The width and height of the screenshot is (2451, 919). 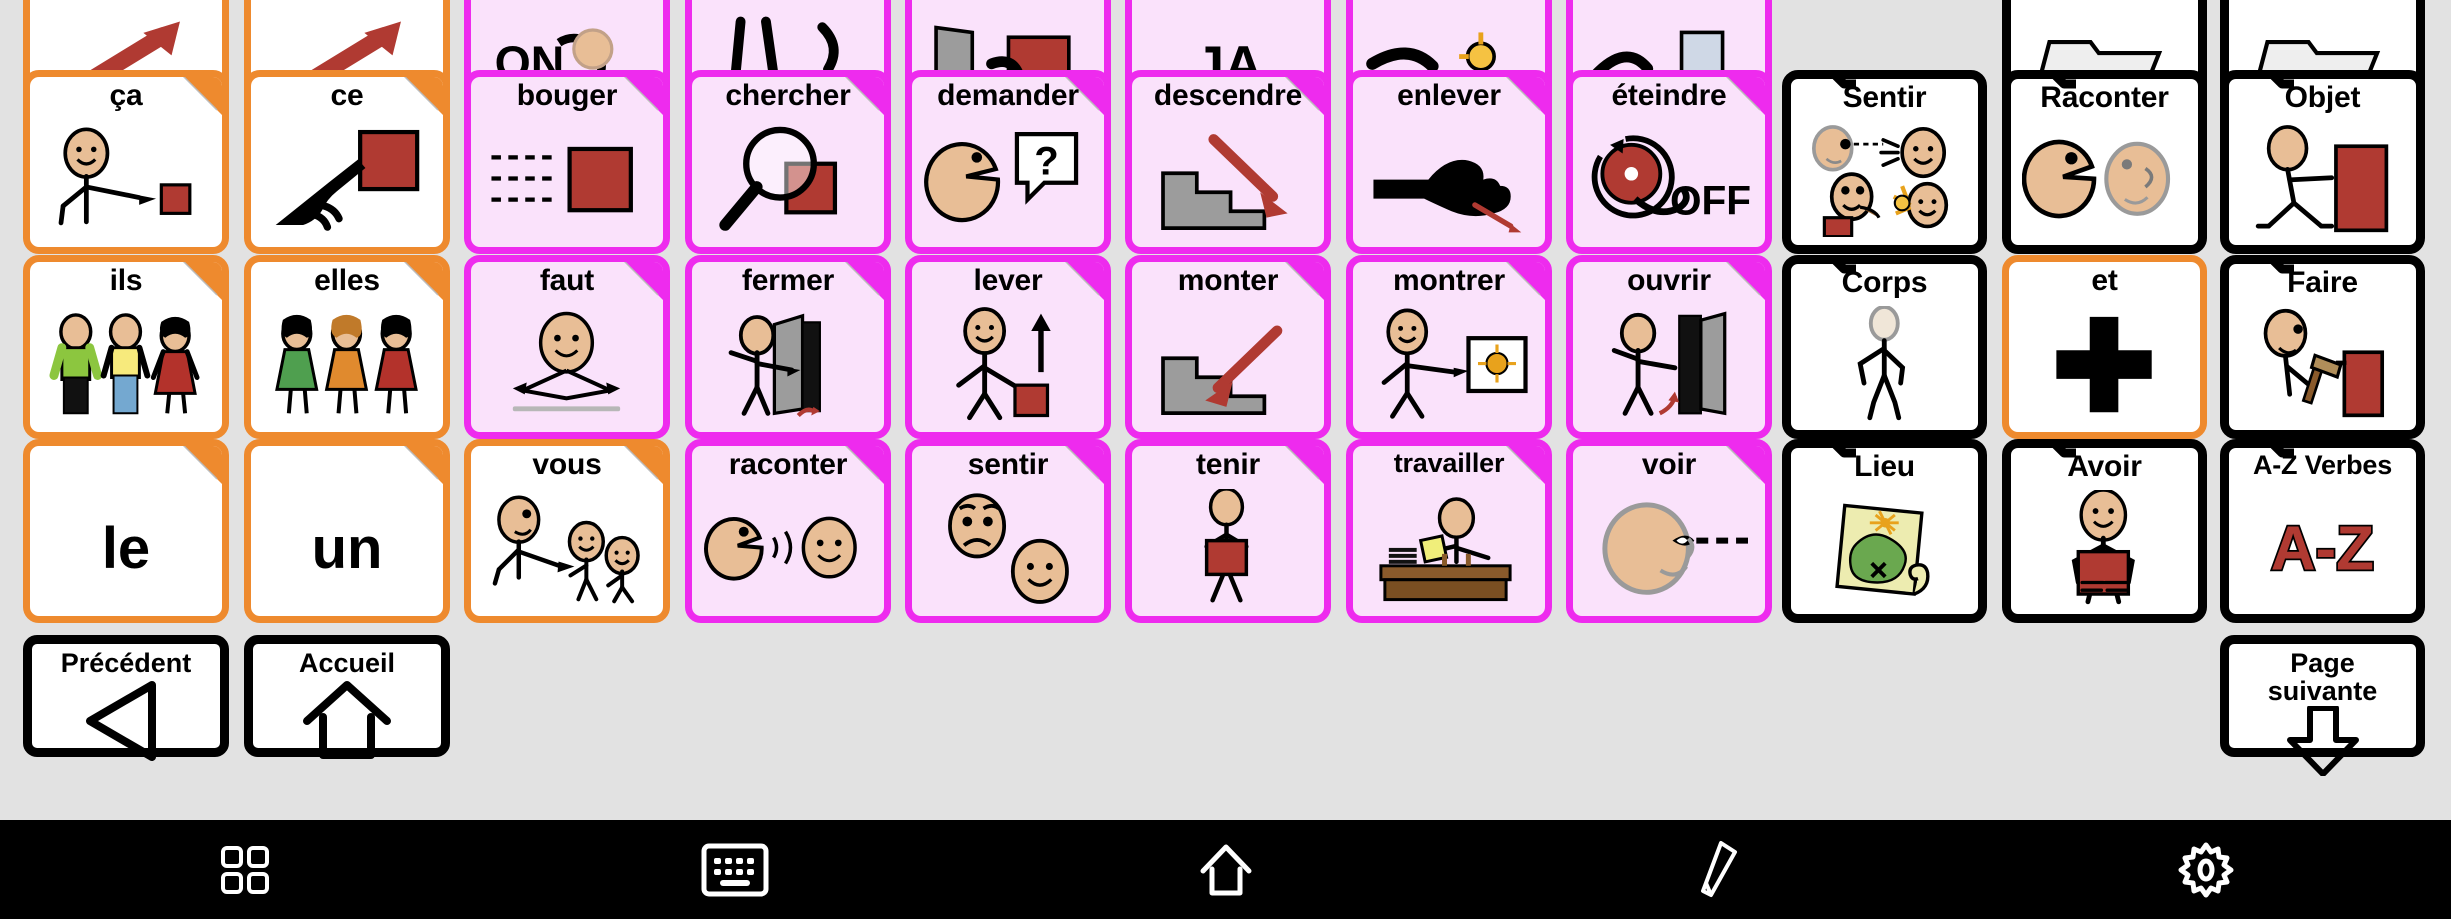 What do you see at coordinates (2322, 740) in the screenshot?
I see `next-page-button-icon` at bounding box center [2322, 740].